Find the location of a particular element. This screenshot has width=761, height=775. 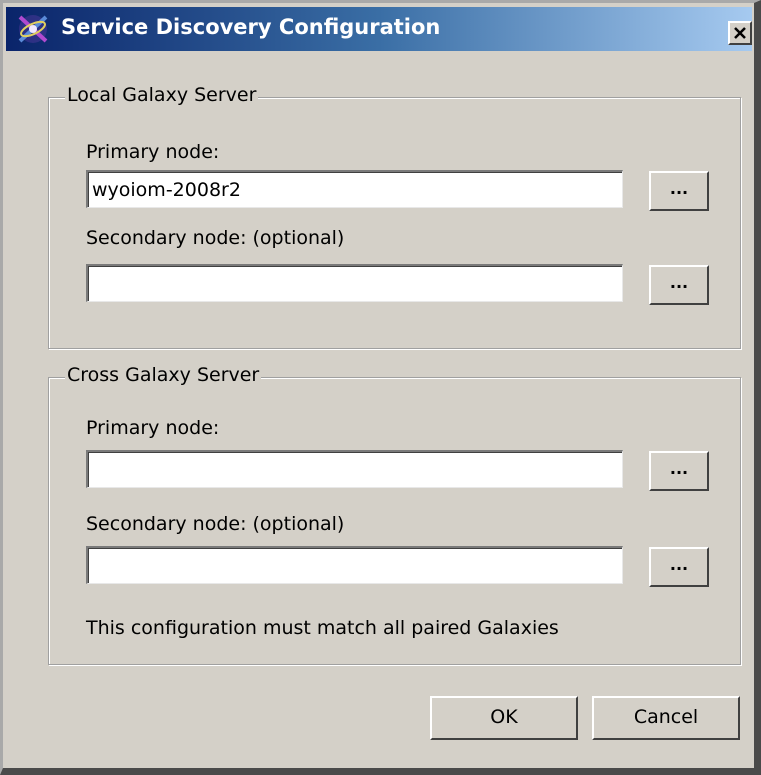

cross-primary-node-input is located at coordinates (354, 469).